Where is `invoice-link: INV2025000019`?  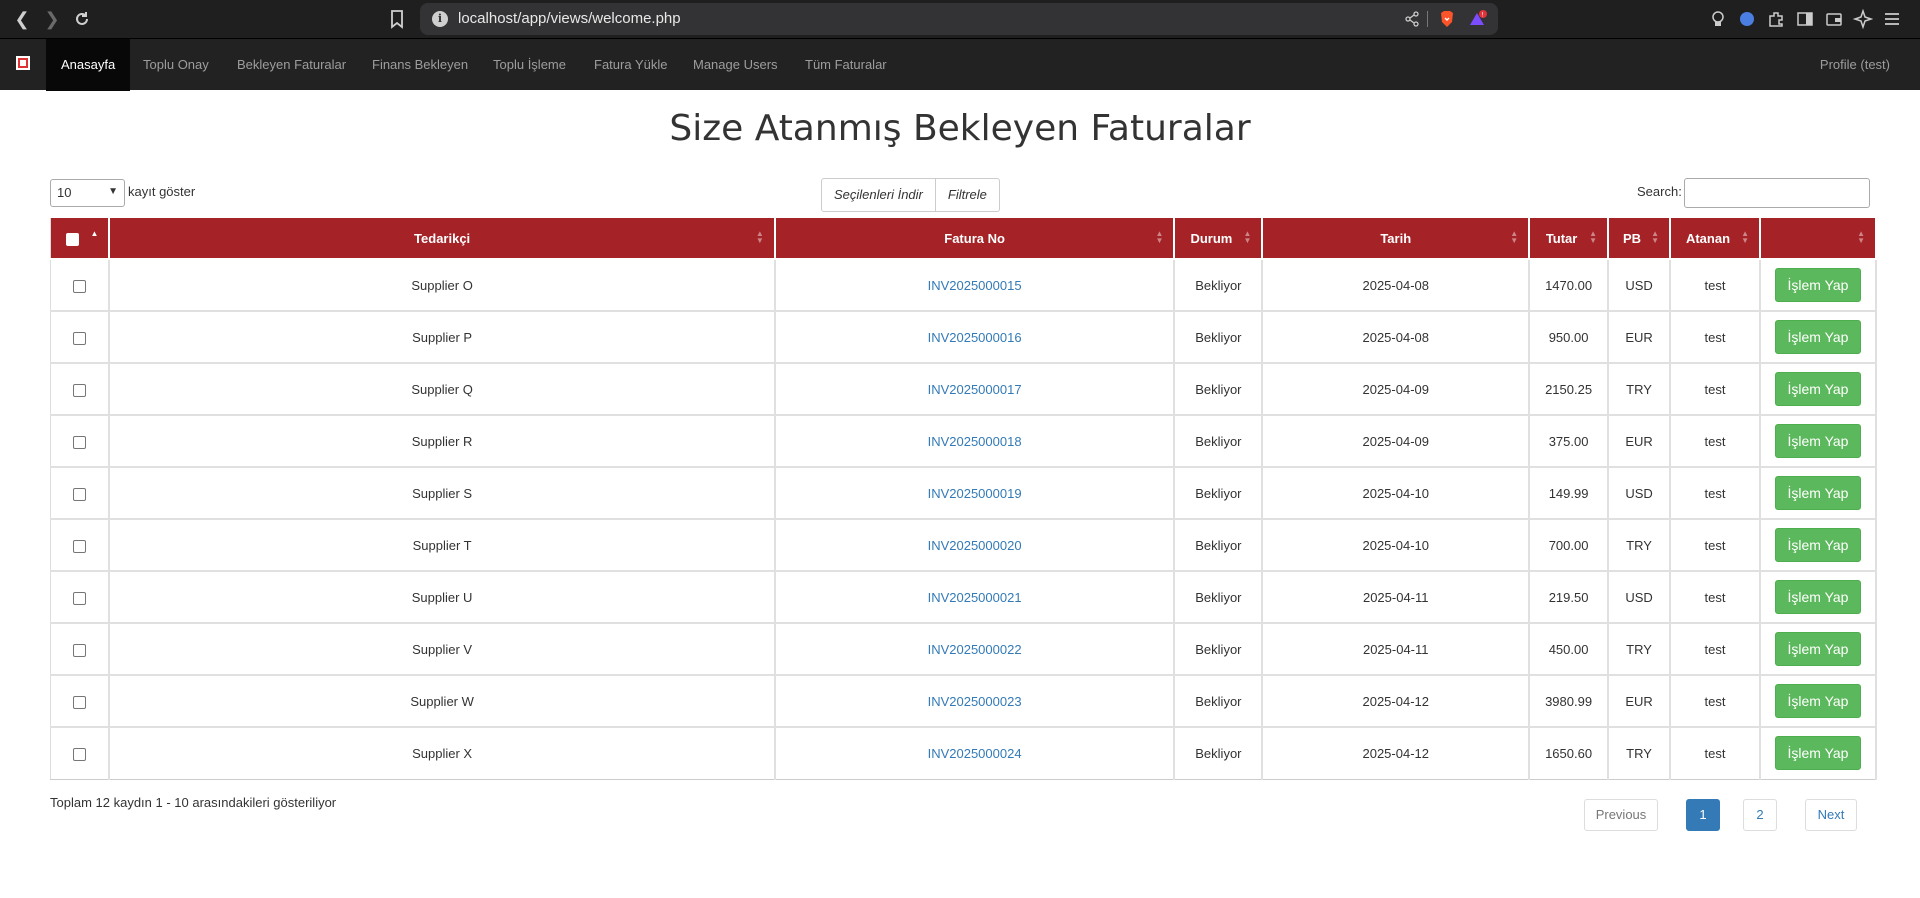
invoice-link: INV2025000019 is located at coordinates (975, 493).